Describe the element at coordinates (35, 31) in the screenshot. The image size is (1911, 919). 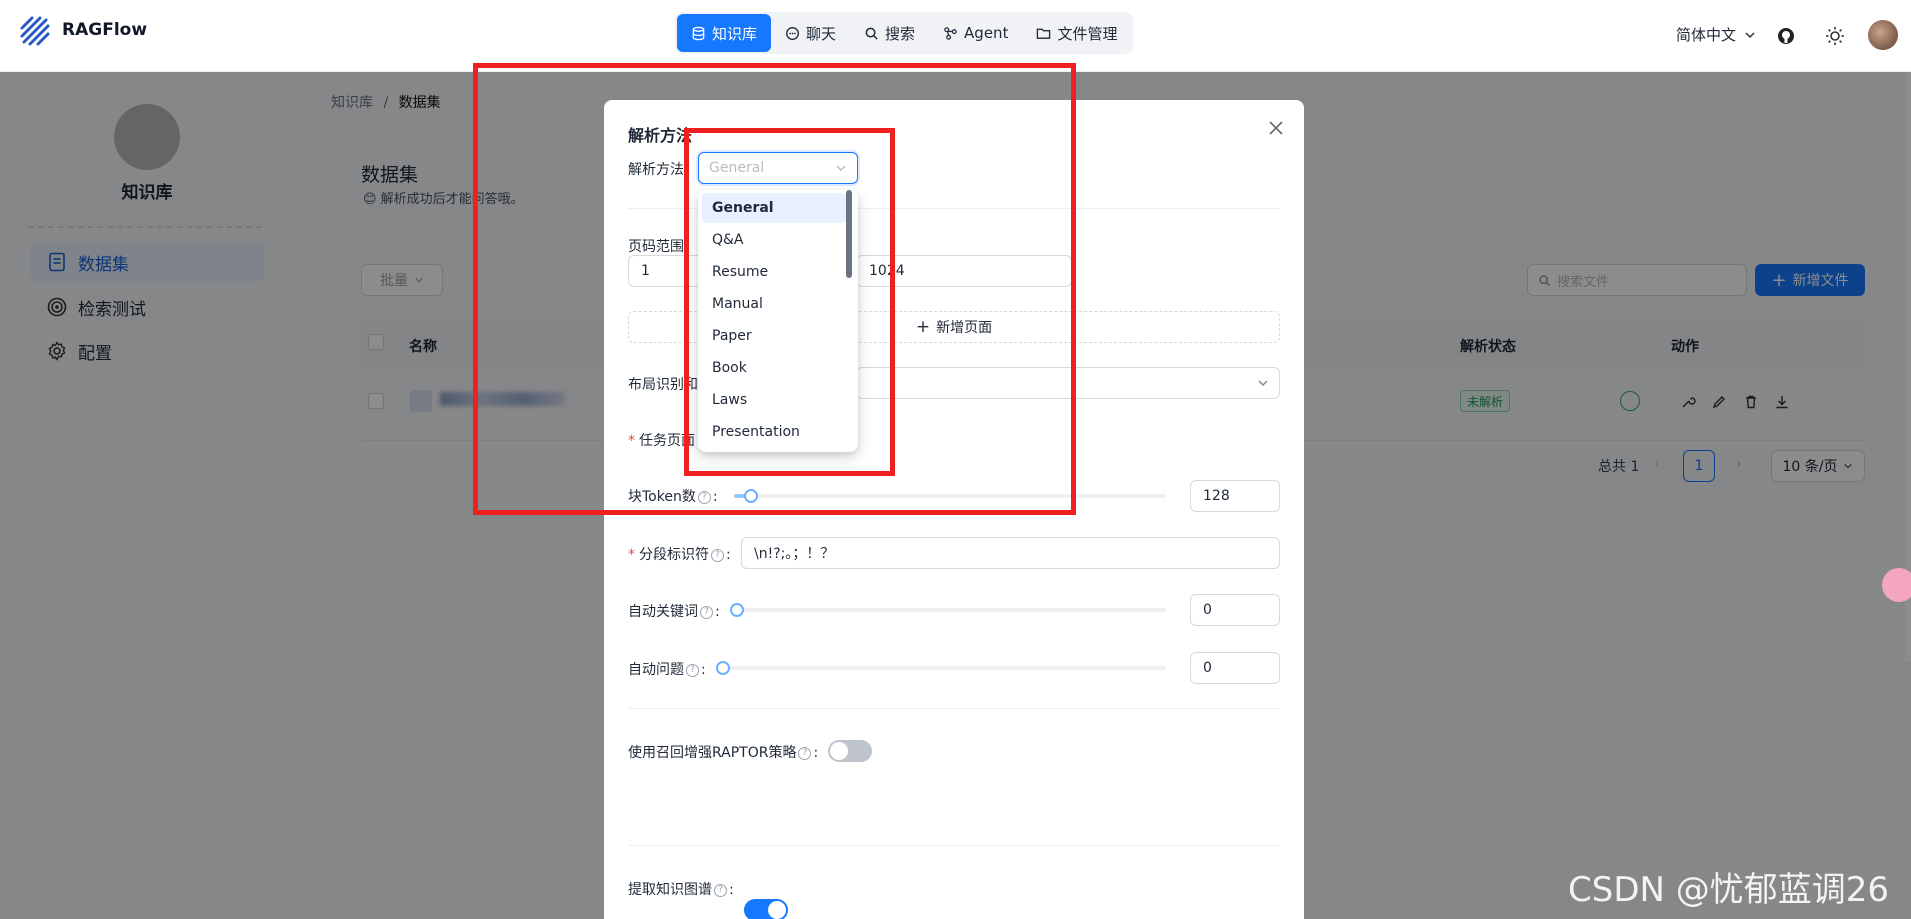
I see `ragflow-logo-icon` at that location.